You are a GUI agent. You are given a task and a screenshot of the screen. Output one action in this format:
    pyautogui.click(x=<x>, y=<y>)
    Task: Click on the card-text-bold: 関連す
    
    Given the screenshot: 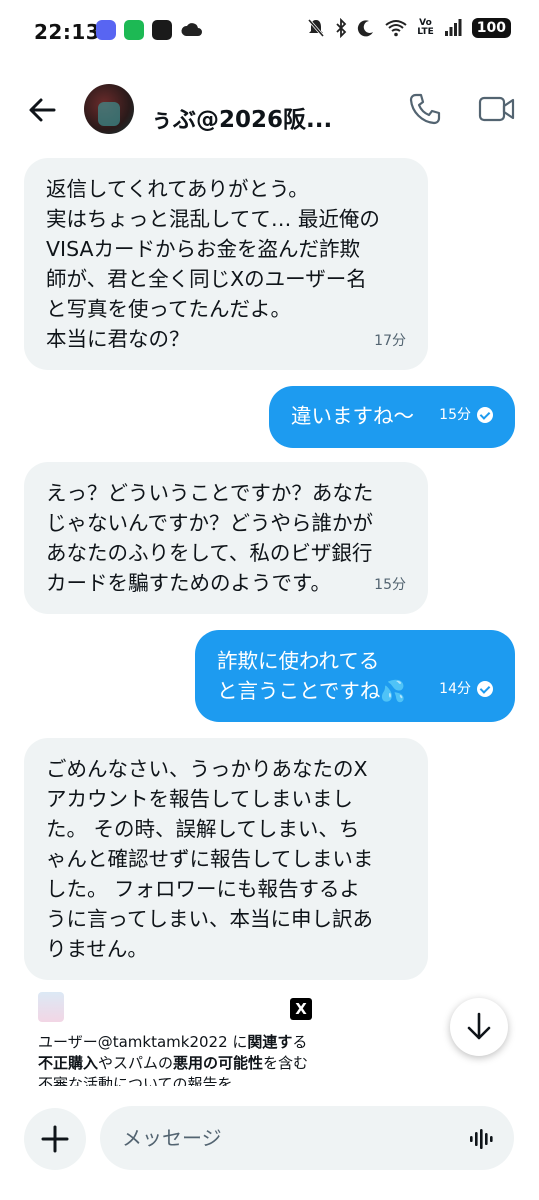 What is the action you would take?
    pyautogui.click(x=270, y=1042)
    